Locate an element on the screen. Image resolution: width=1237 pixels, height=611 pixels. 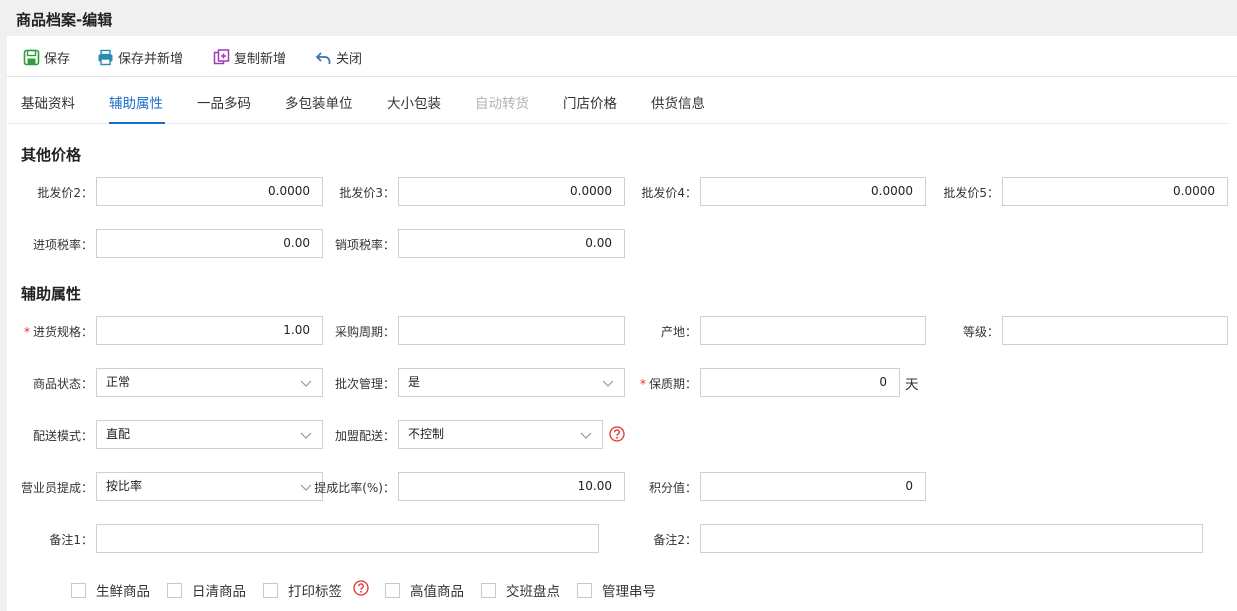
shelf-life-label-text: 保质期： is located at coordinates (672, 384).